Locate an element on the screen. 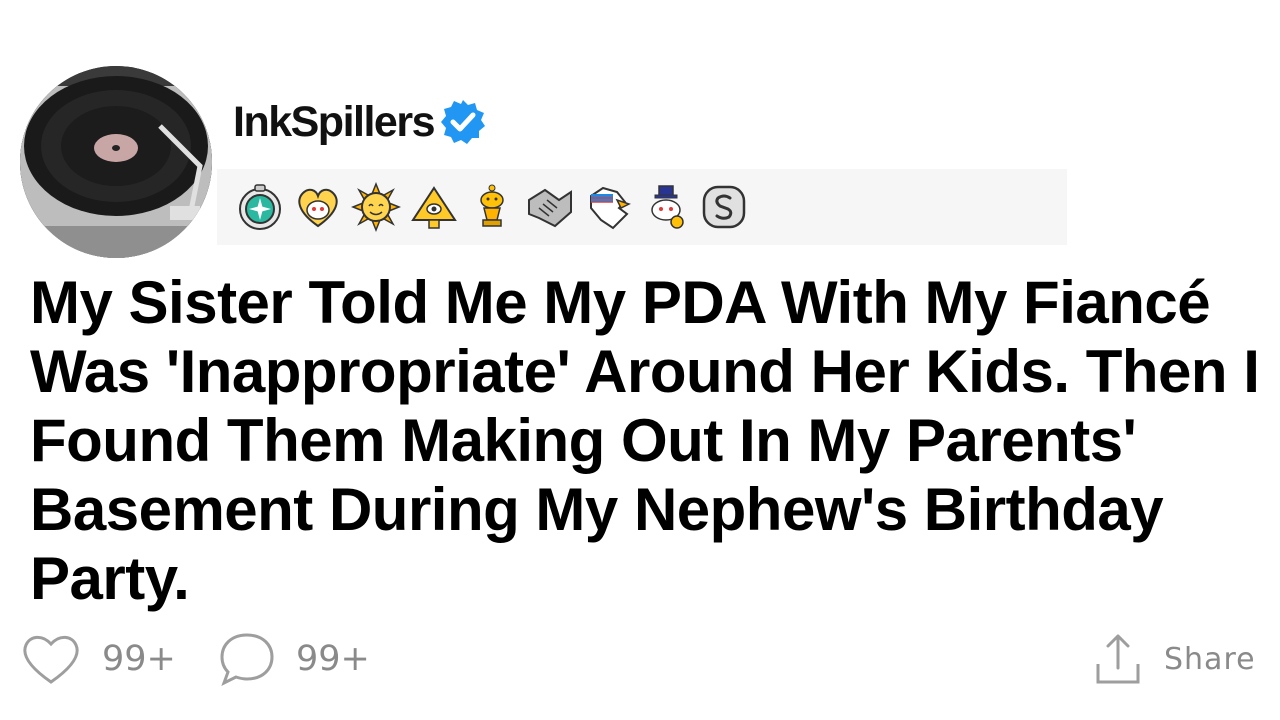  heart-icon is located at coordinates (51, 659).